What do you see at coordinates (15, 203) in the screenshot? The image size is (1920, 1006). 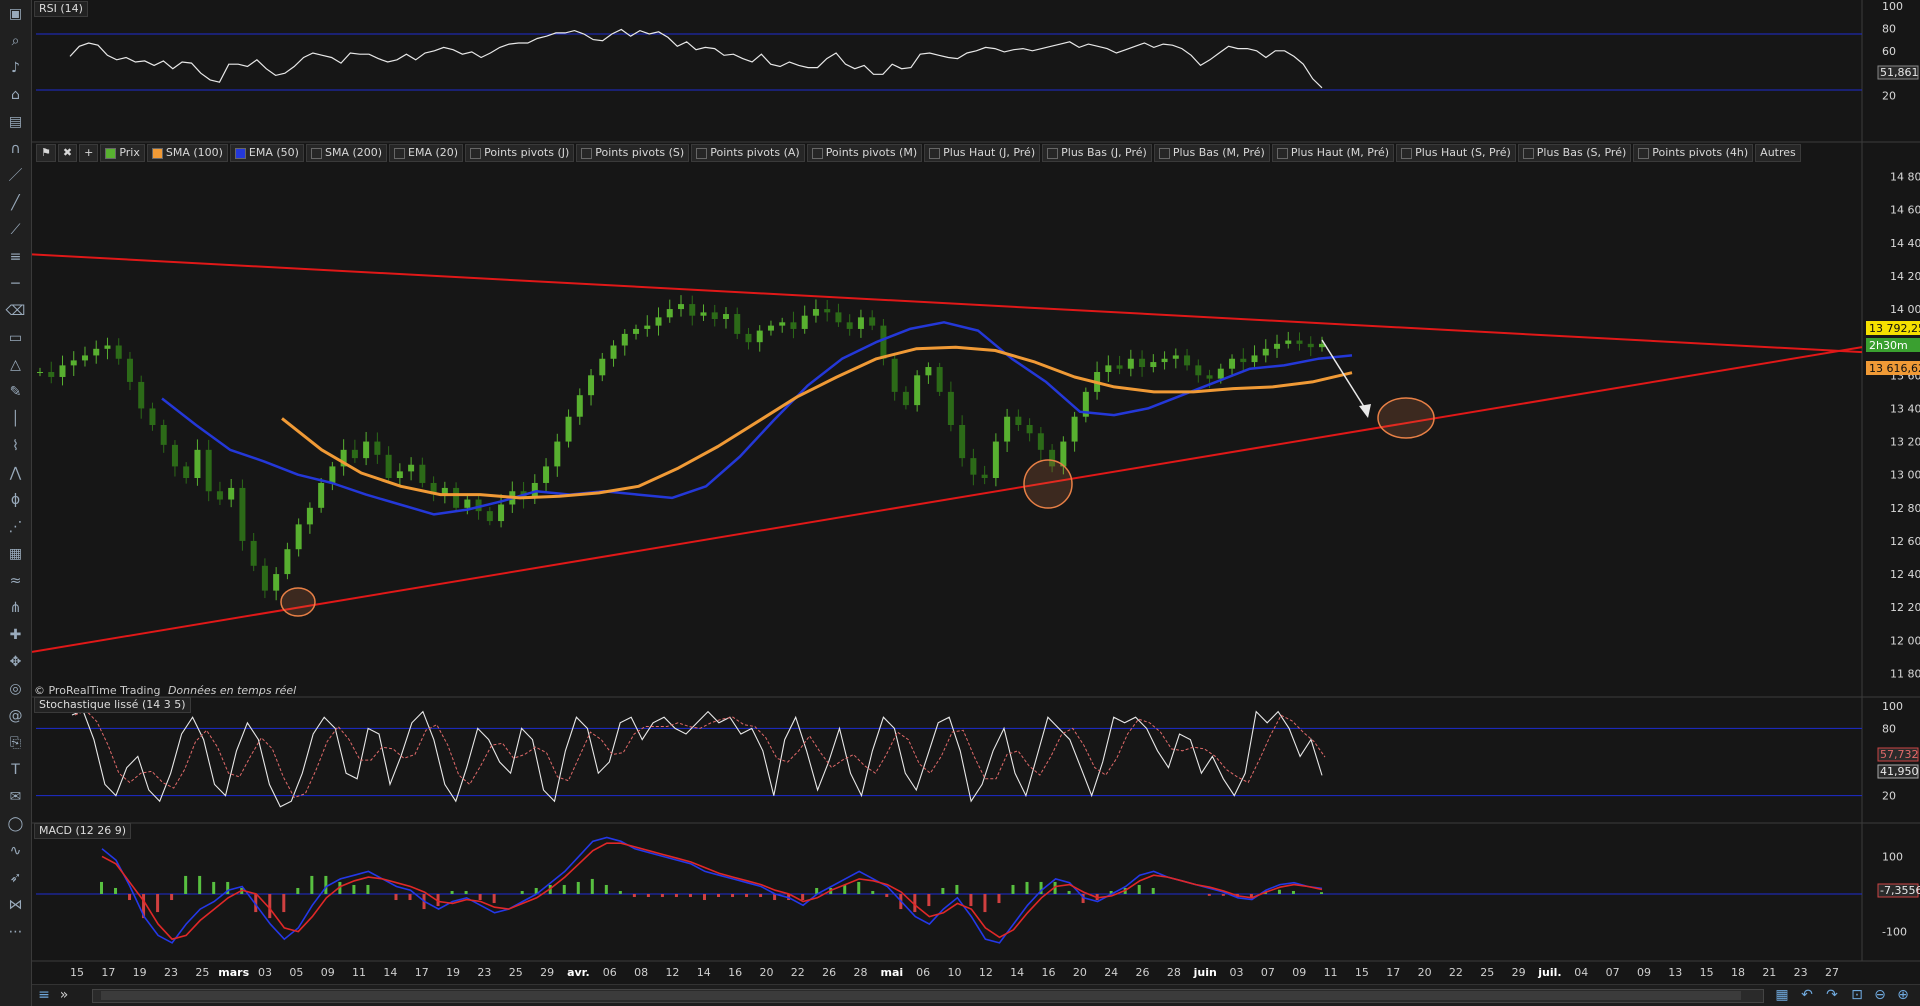 I see `trendline-icon: ╱` at bounding box center [15, 203].